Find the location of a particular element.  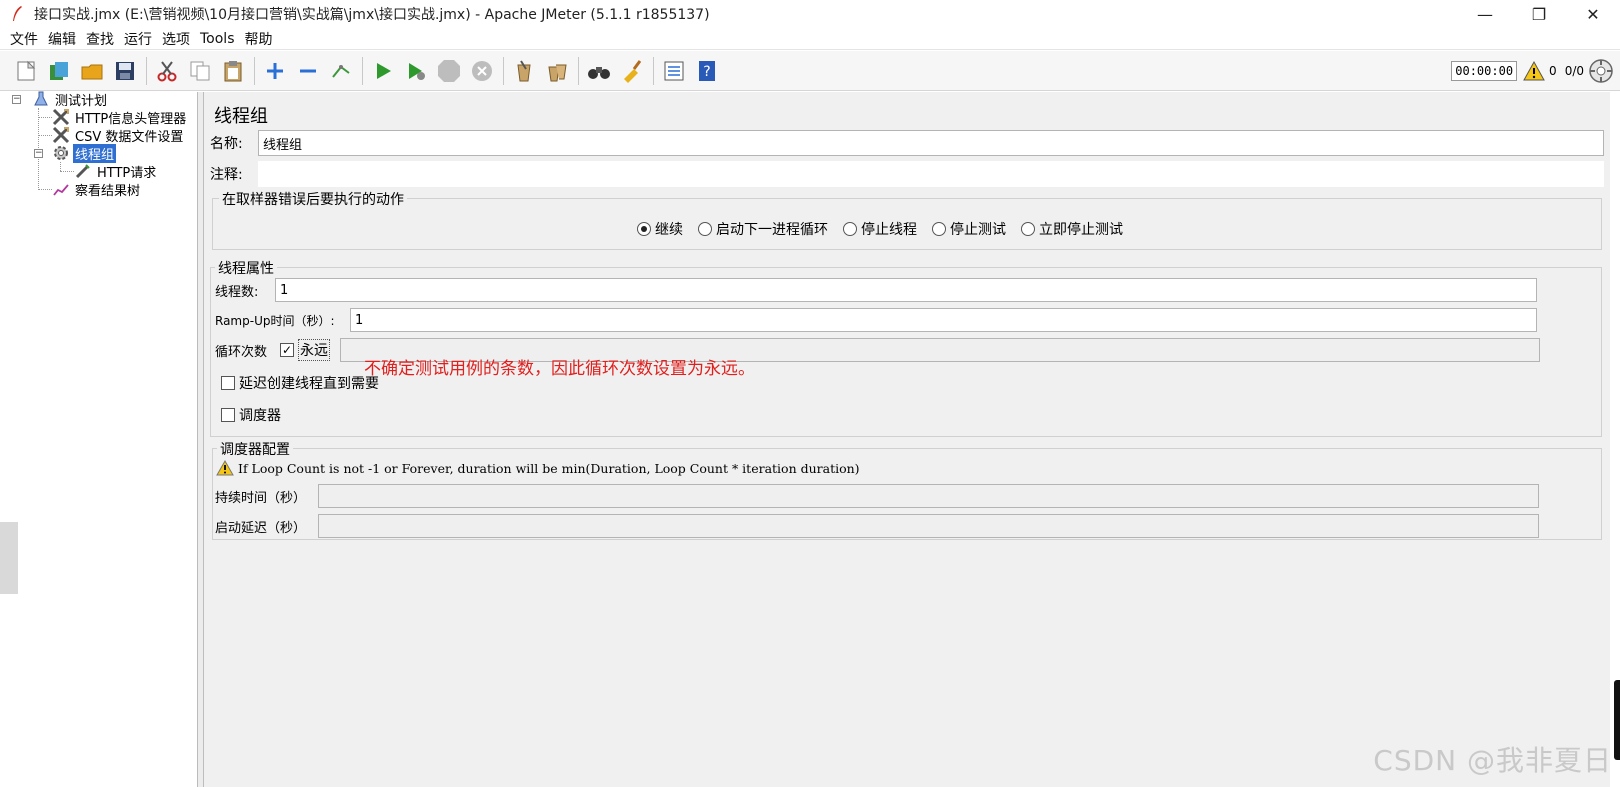

menu-help: 帮助 is located at coordinates (259, 39).